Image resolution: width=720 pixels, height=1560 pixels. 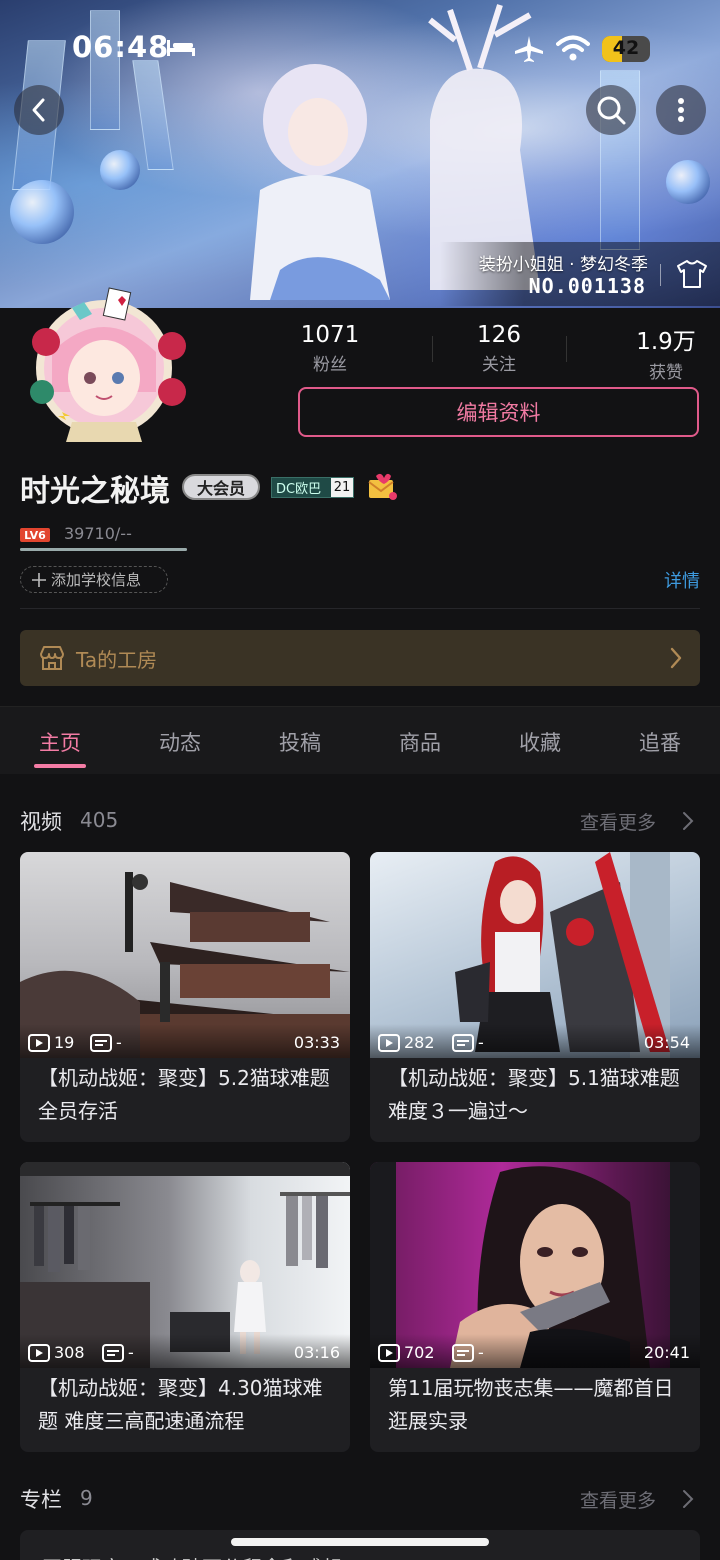 I want to click on video-card: 308 - 03:16 【机动战姬：聚变】4.30猫球难题 难度三高配速通流程, so click(x=185, y=1307).